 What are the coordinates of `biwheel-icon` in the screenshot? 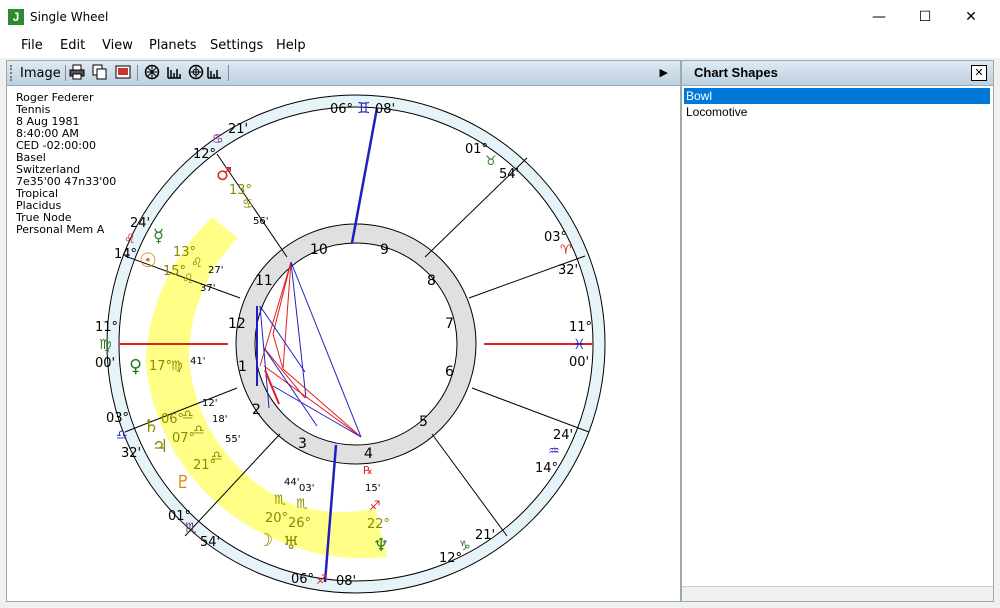 It's located at (196, 73).